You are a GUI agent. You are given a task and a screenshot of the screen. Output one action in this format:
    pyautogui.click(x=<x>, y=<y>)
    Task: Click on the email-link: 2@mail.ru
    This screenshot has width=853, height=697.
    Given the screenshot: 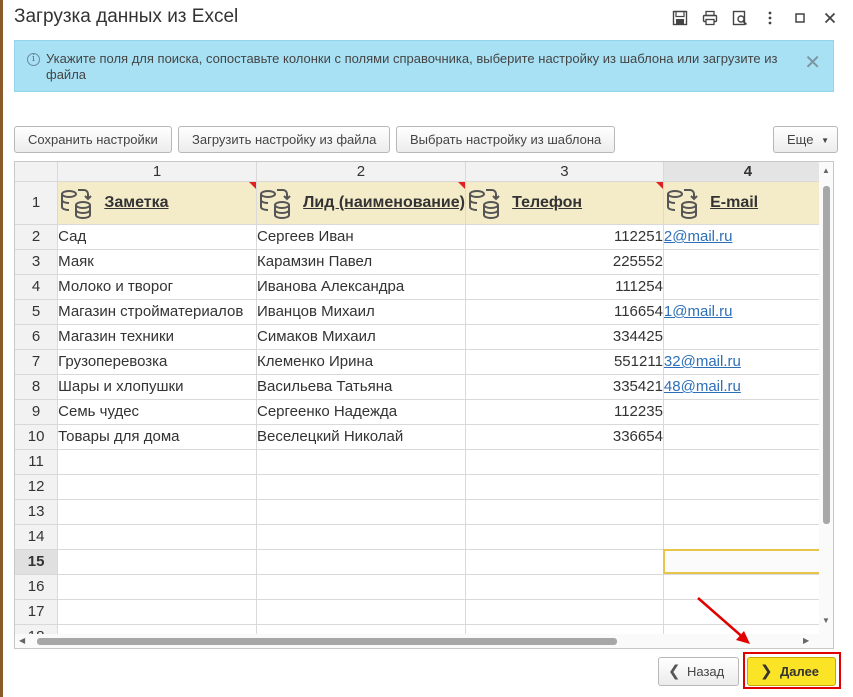 What is the action you would take?
    pyautogui.click(x=698, y=236)
    